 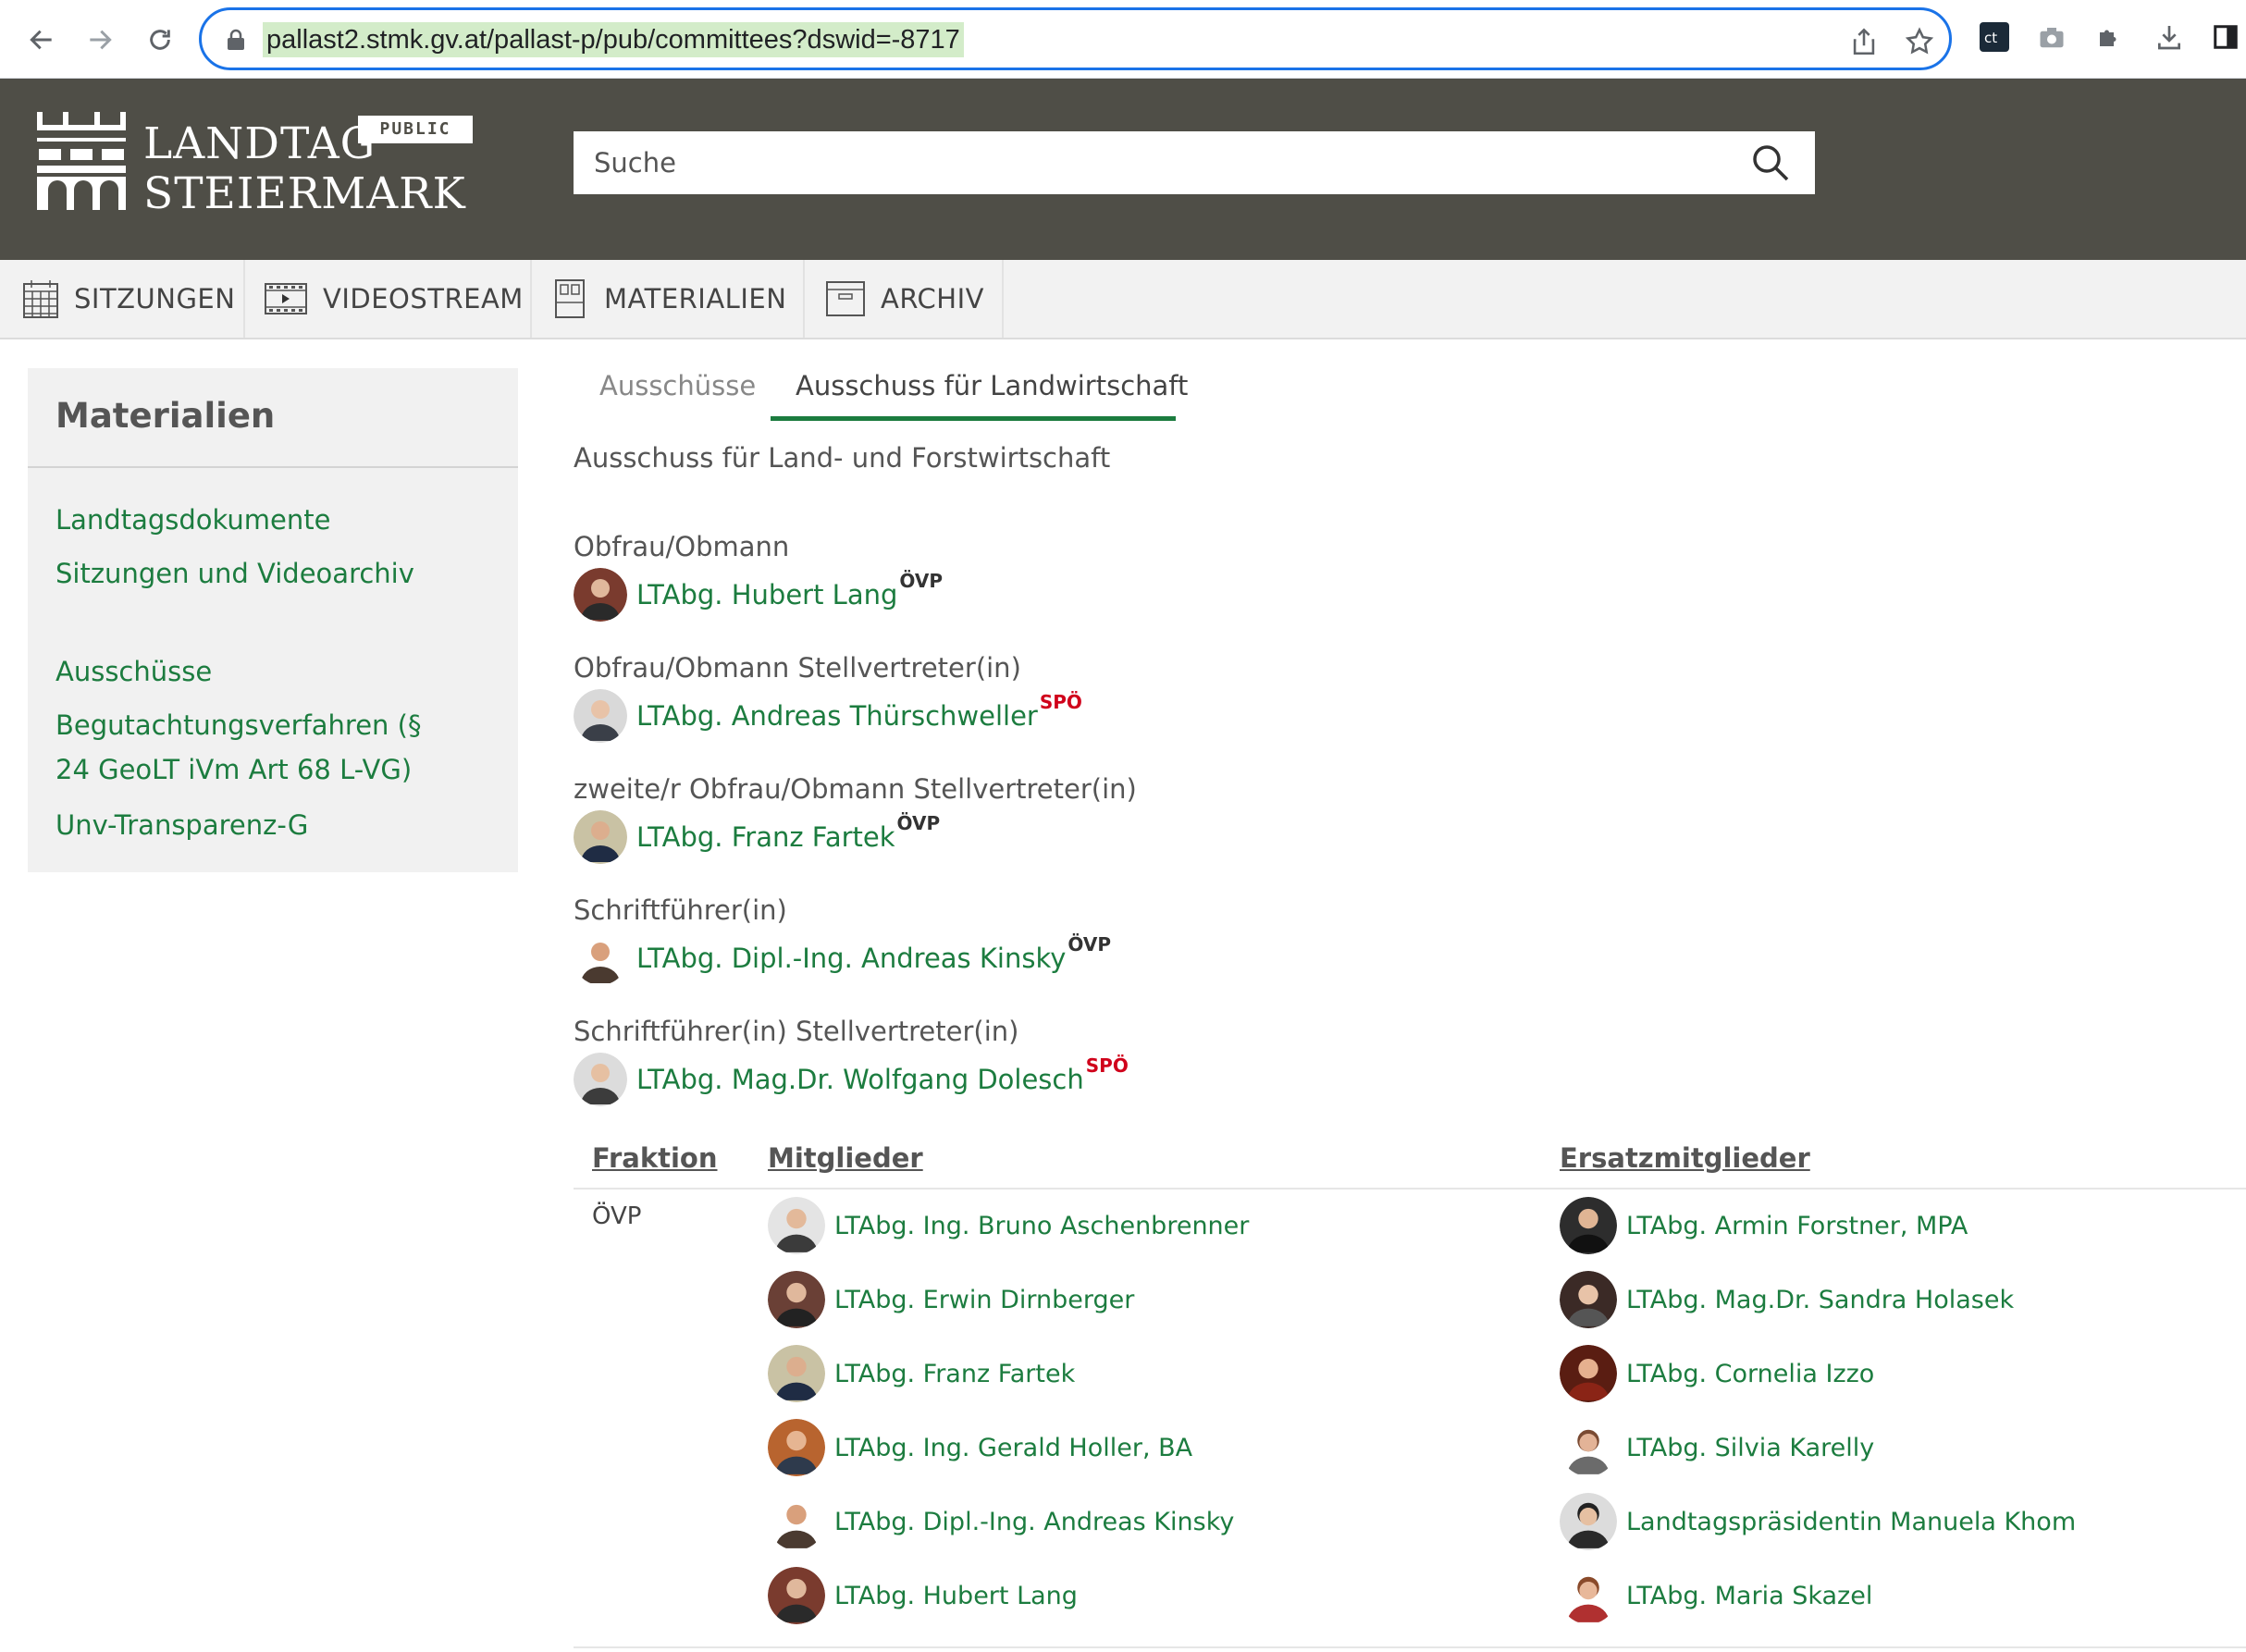 I want to click on sidebar-title: Materialien, so click(x=166, y=416).